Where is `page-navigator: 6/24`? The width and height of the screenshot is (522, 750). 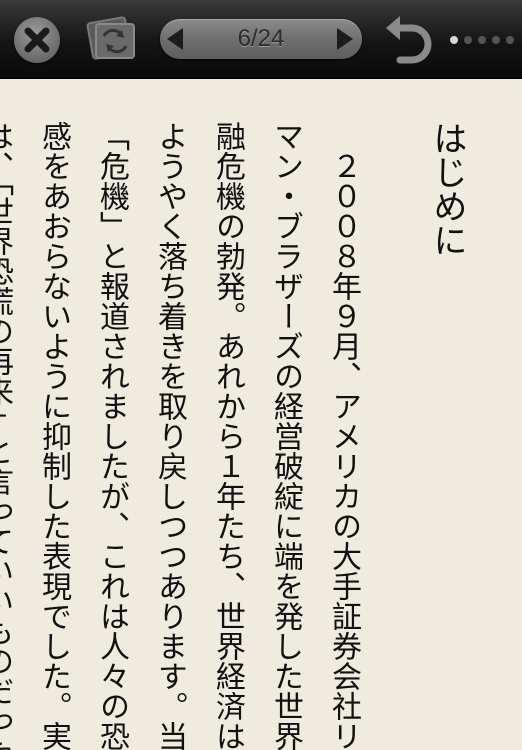 page-navigator: 6/24 is located at coordinates (261, 39).